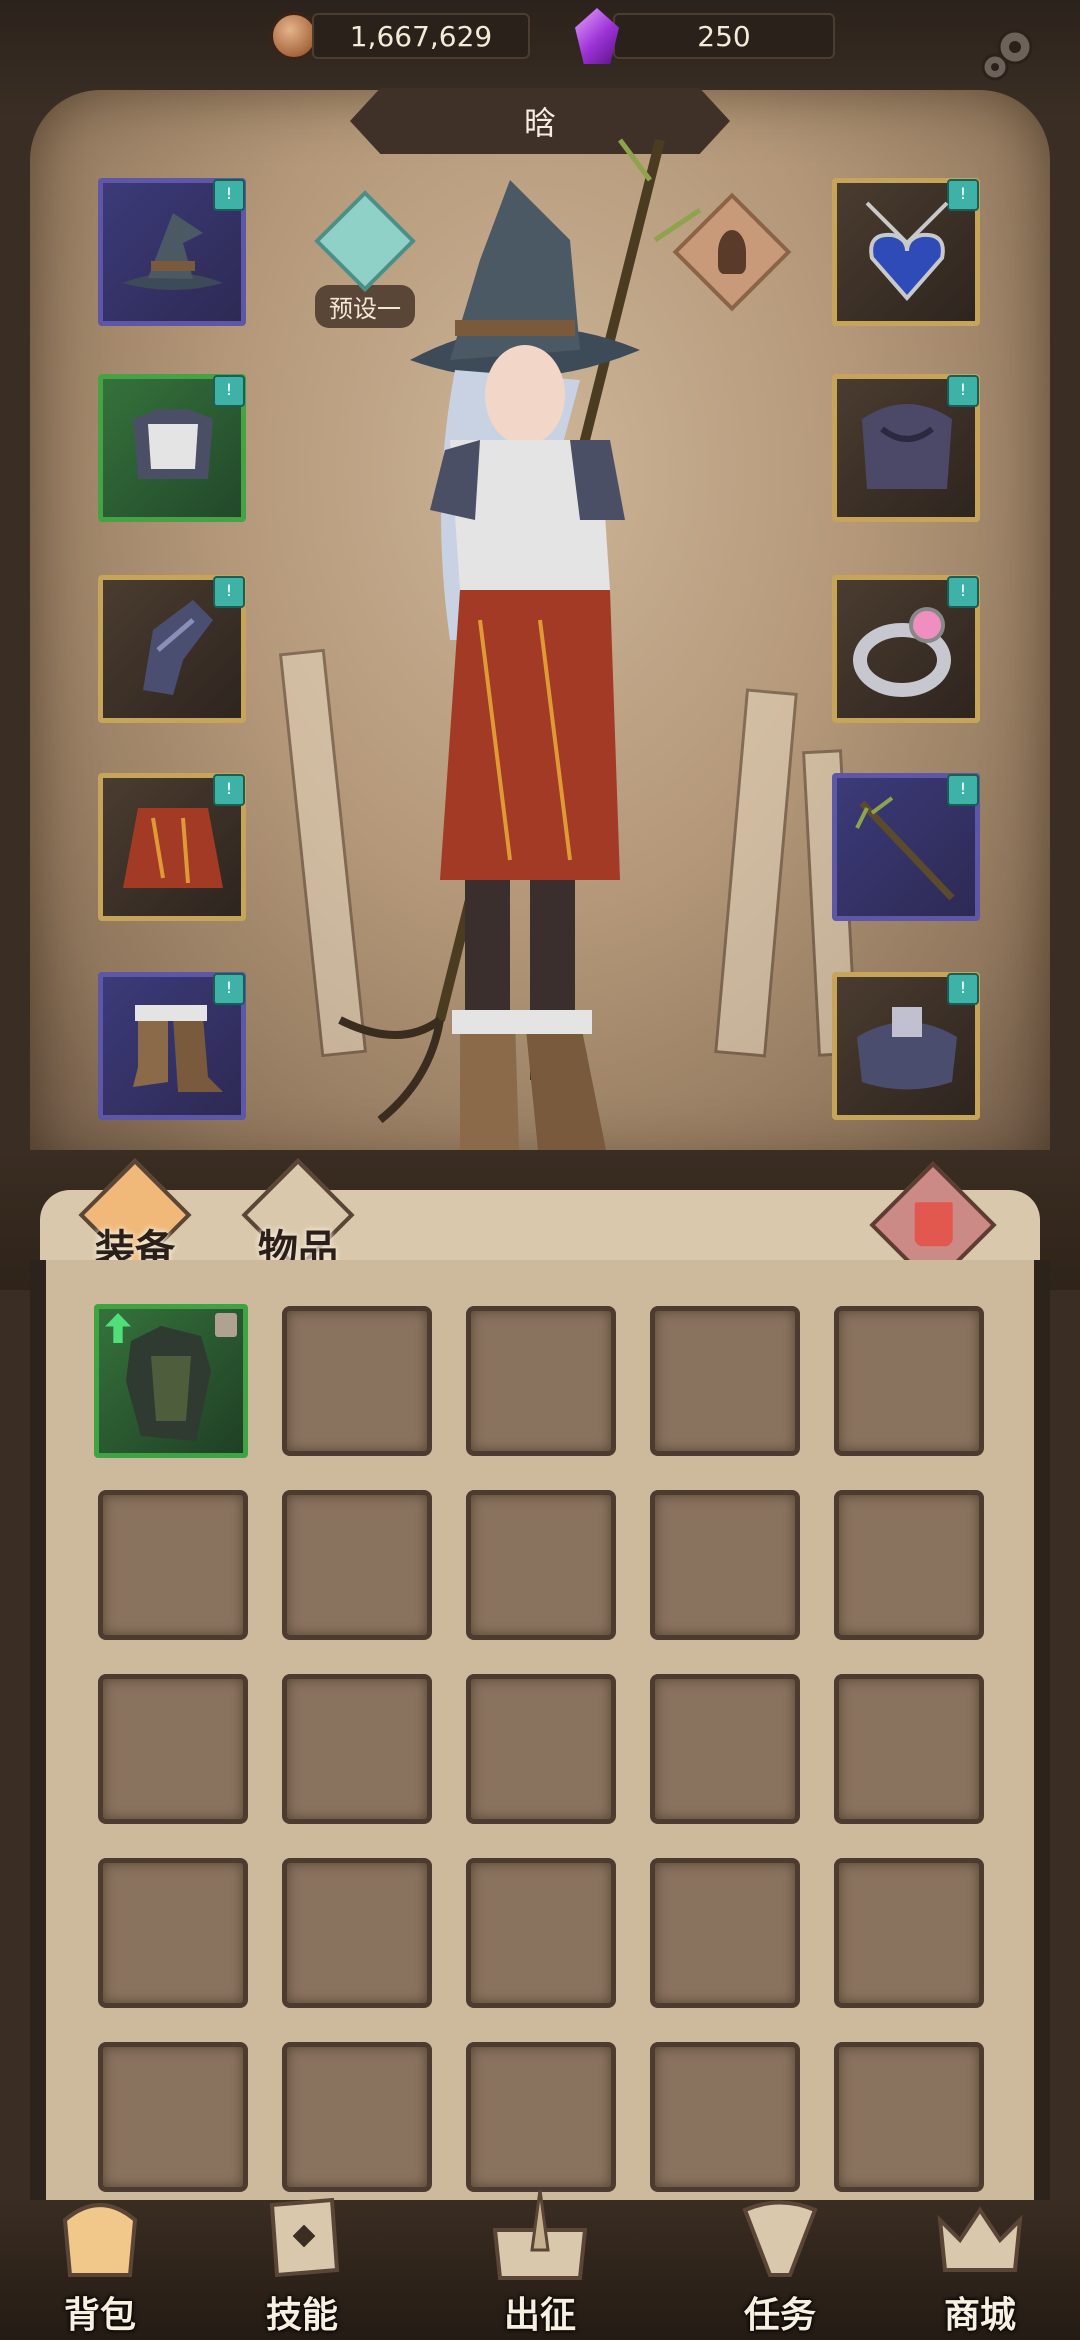 The width and height of the screenshot is (1080, 2340). I want to click on staff-icon, so click(905, 848).